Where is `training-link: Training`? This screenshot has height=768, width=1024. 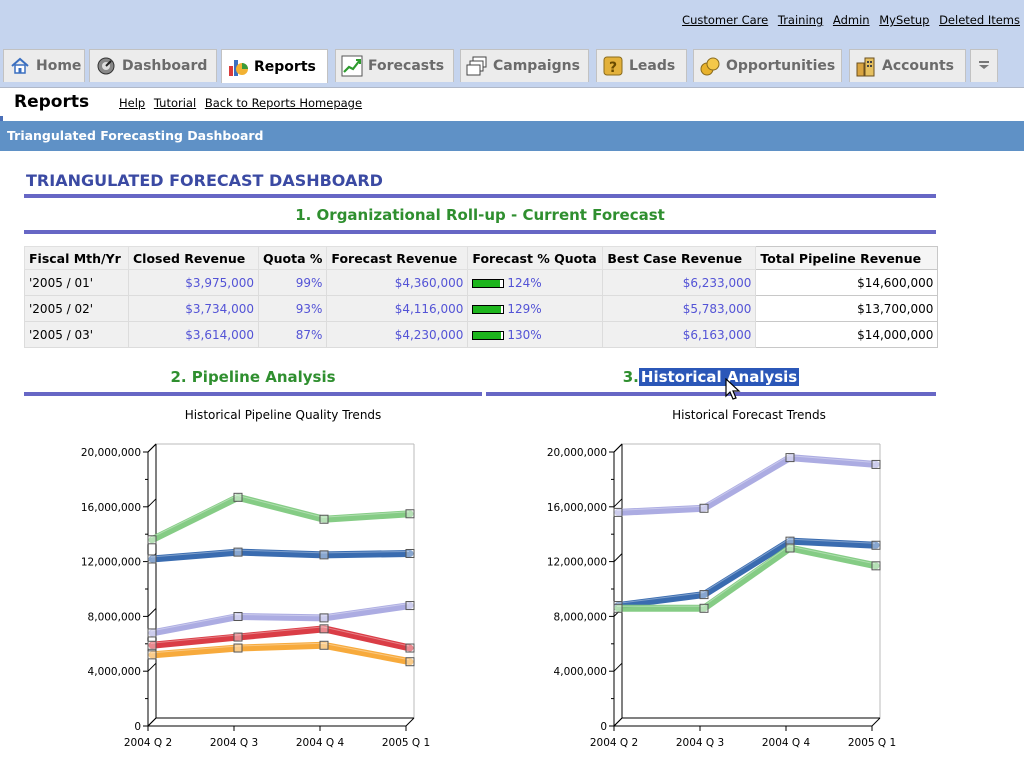
training-link: Training is located at coordinates (800, 20).